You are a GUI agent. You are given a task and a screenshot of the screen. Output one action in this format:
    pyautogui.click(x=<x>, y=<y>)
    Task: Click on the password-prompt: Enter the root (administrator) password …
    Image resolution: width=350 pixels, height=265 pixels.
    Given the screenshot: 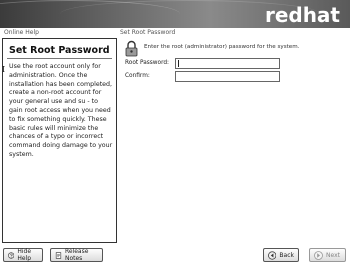 What is the action you would take?
    pyautogui.click(x=222, y=47)
    